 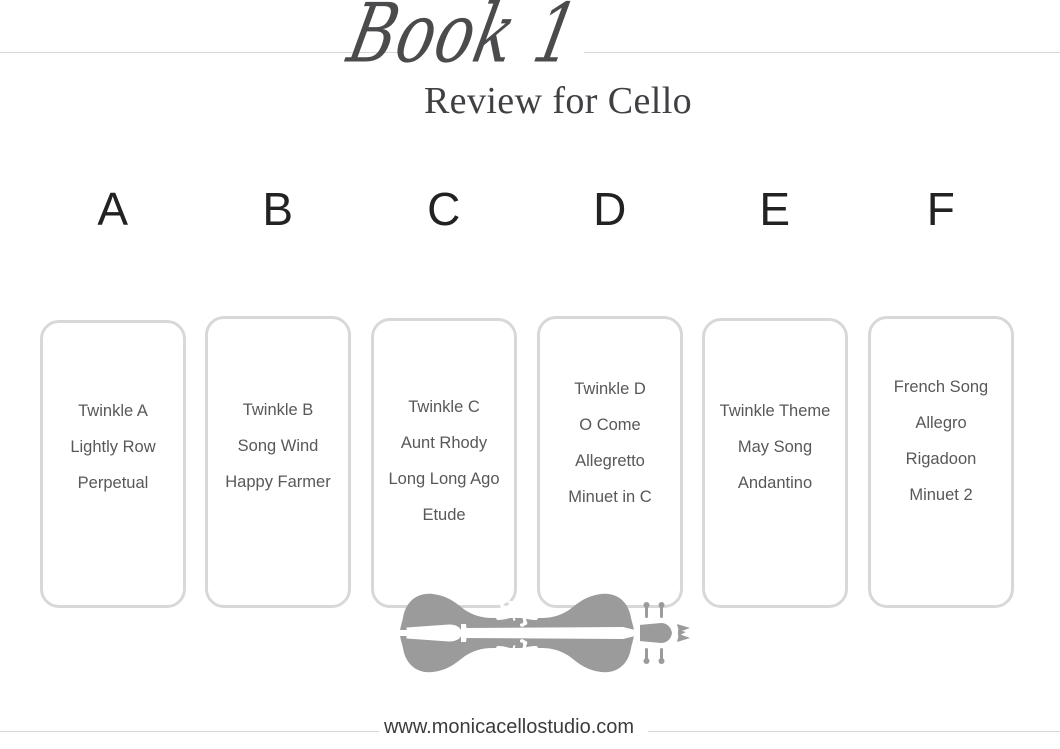 What do you see at coordinates (941, 209) in the screenshot?
I see `column-letter-f: F` at bounding box center [941, 209].